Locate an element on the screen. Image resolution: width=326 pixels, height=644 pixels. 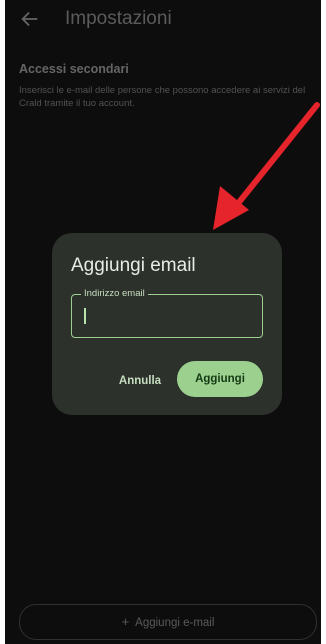
dialog-title: Aggiungi email is located at coordinates (133, 265).